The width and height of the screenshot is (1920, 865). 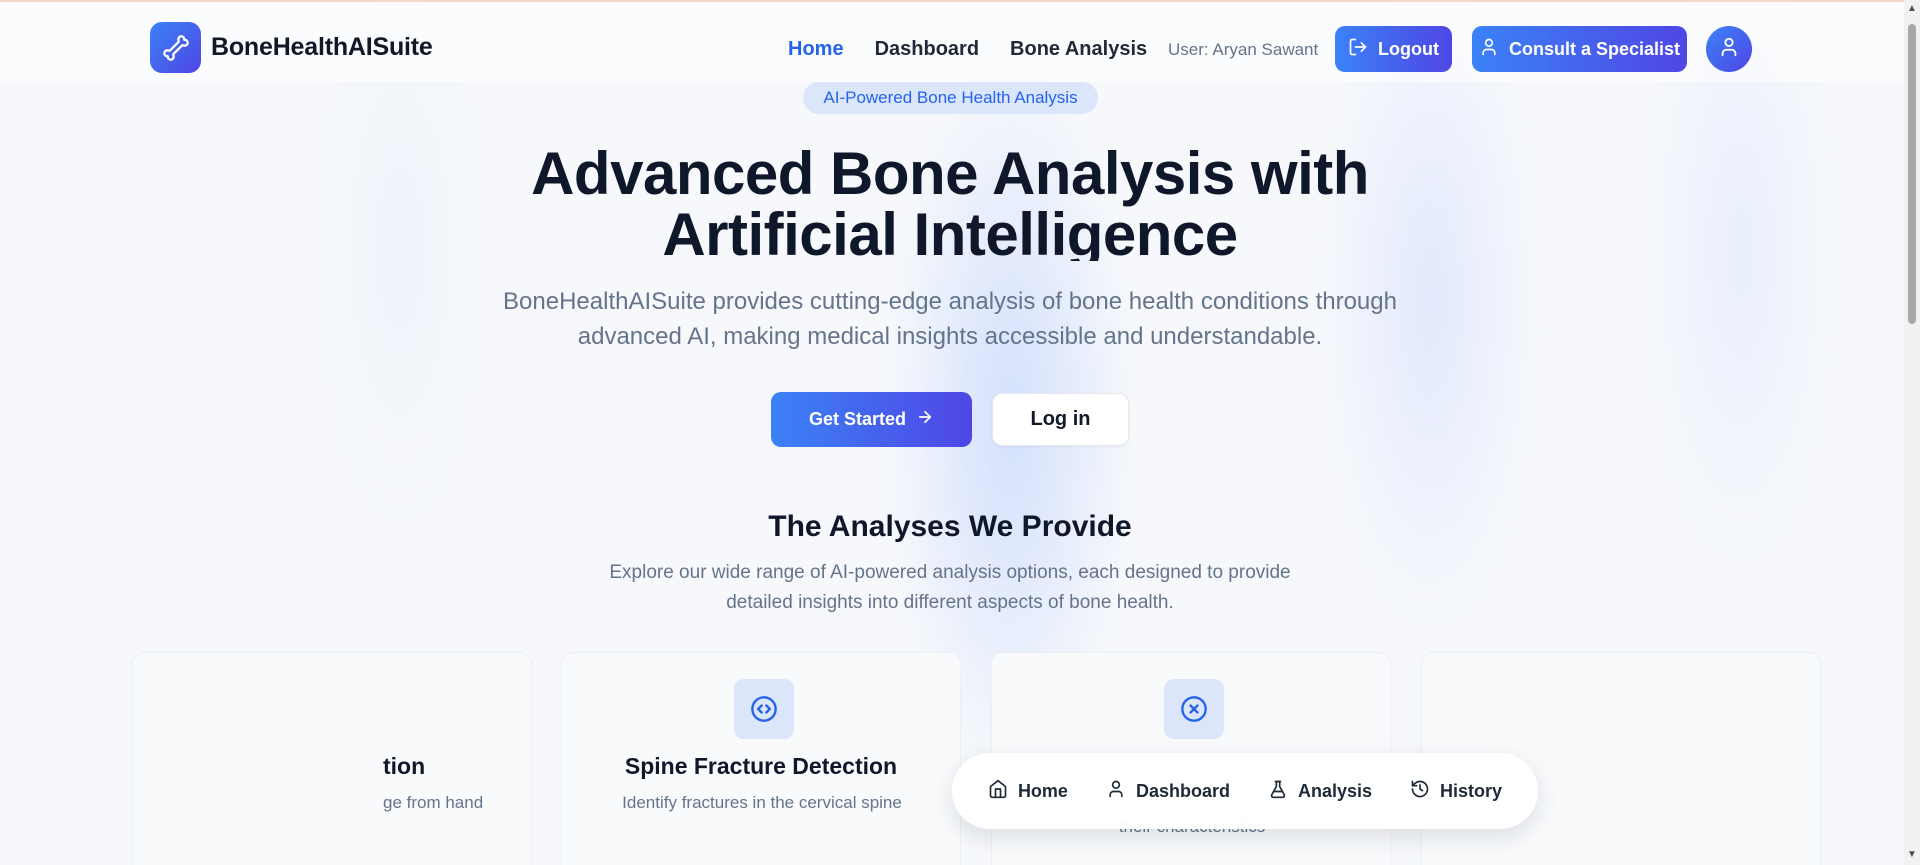 I want to click on bottom-nav-label: Home, so click(x=1042, y=790).